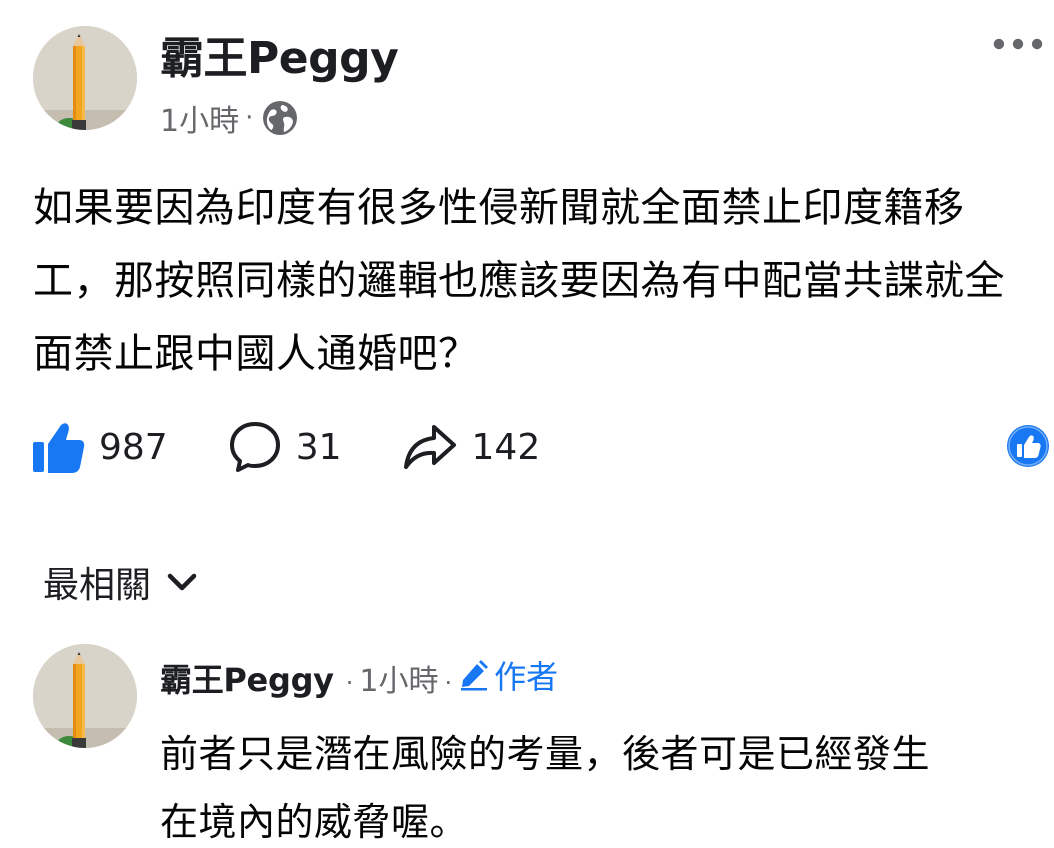  I want to click on comment-text-line: 前者只是潛在風險的考量，後者可是已經發生, so click(545, 754).